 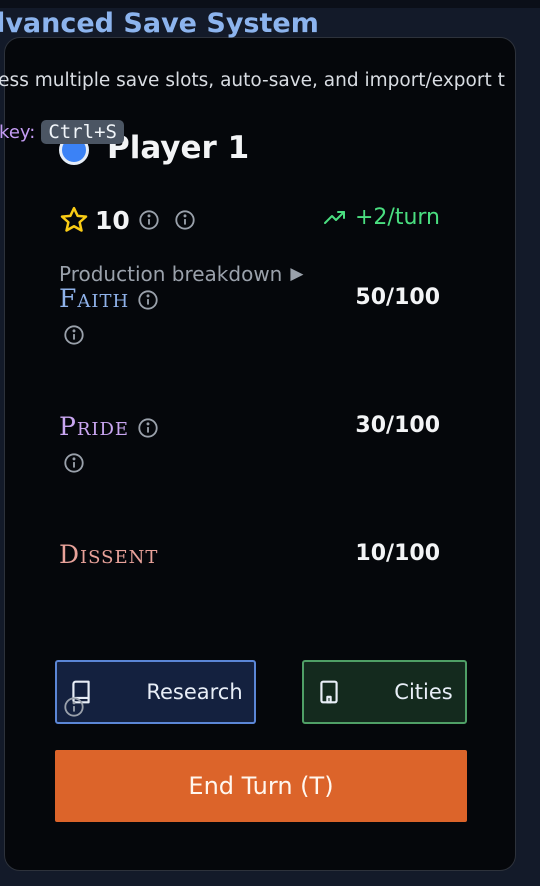 I want to click on production-breakdown-label: Production breakdown, so click(x=171, y=274).